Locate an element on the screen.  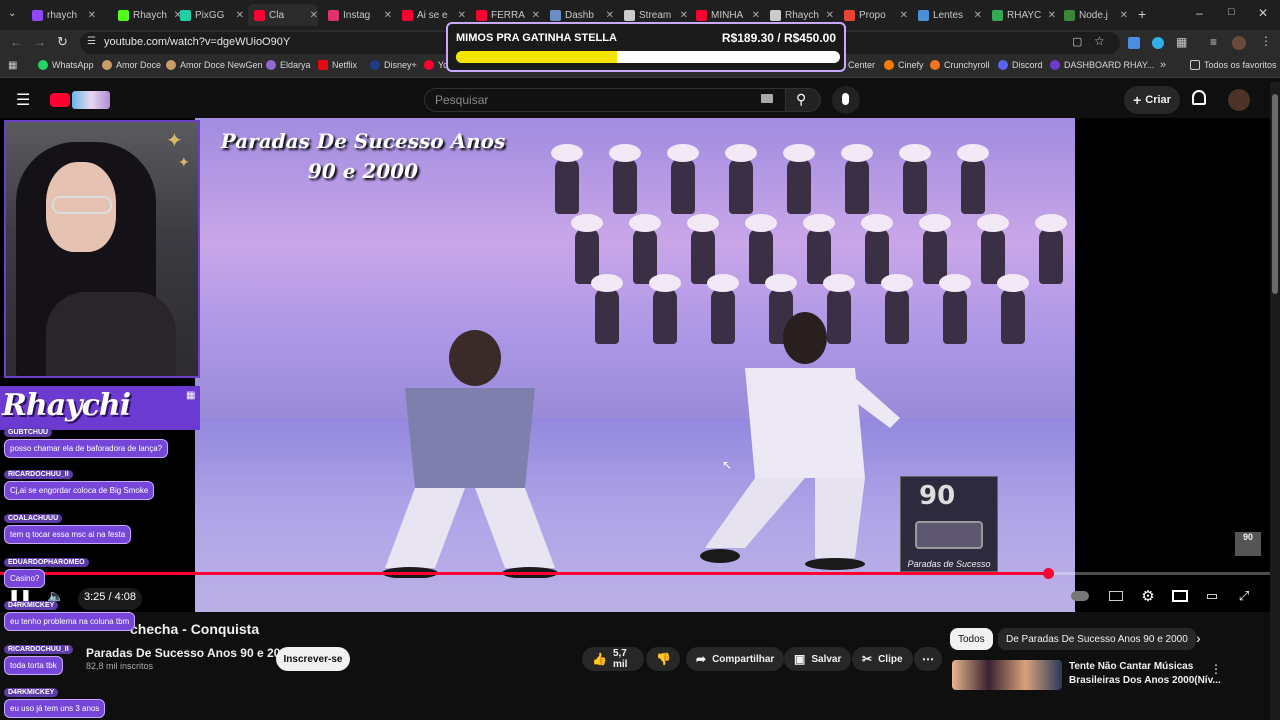
profile-avatar is located at coordinates (1239, 43).